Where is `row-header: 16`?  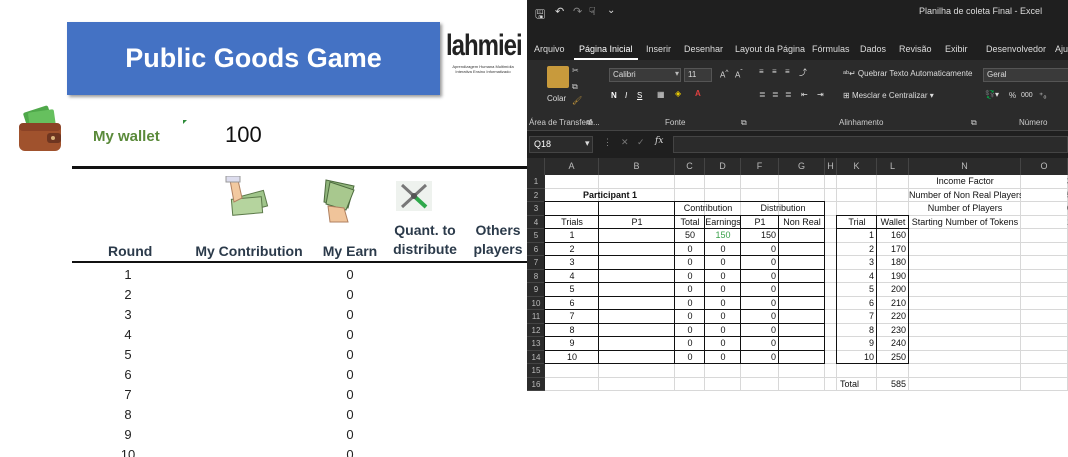 row-header: 16 is located at coordinates (536, 384).